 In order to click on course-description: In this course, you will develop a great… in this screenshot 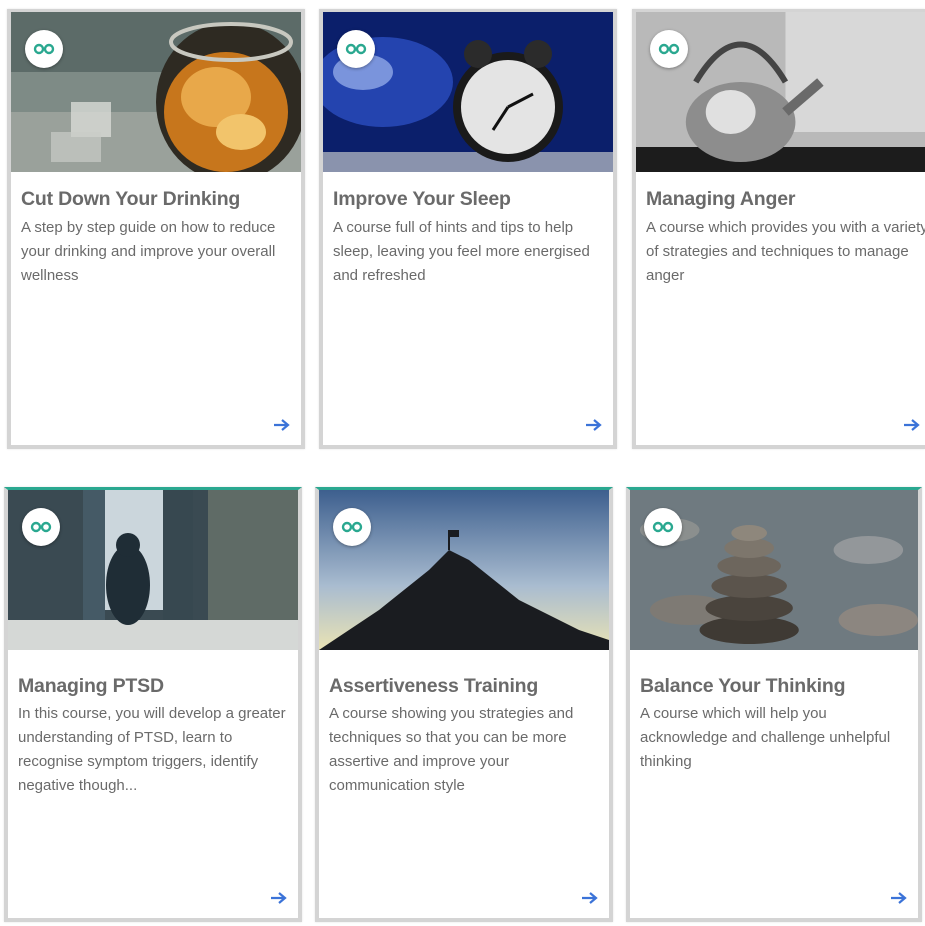, I will do `click(152, 749)`.